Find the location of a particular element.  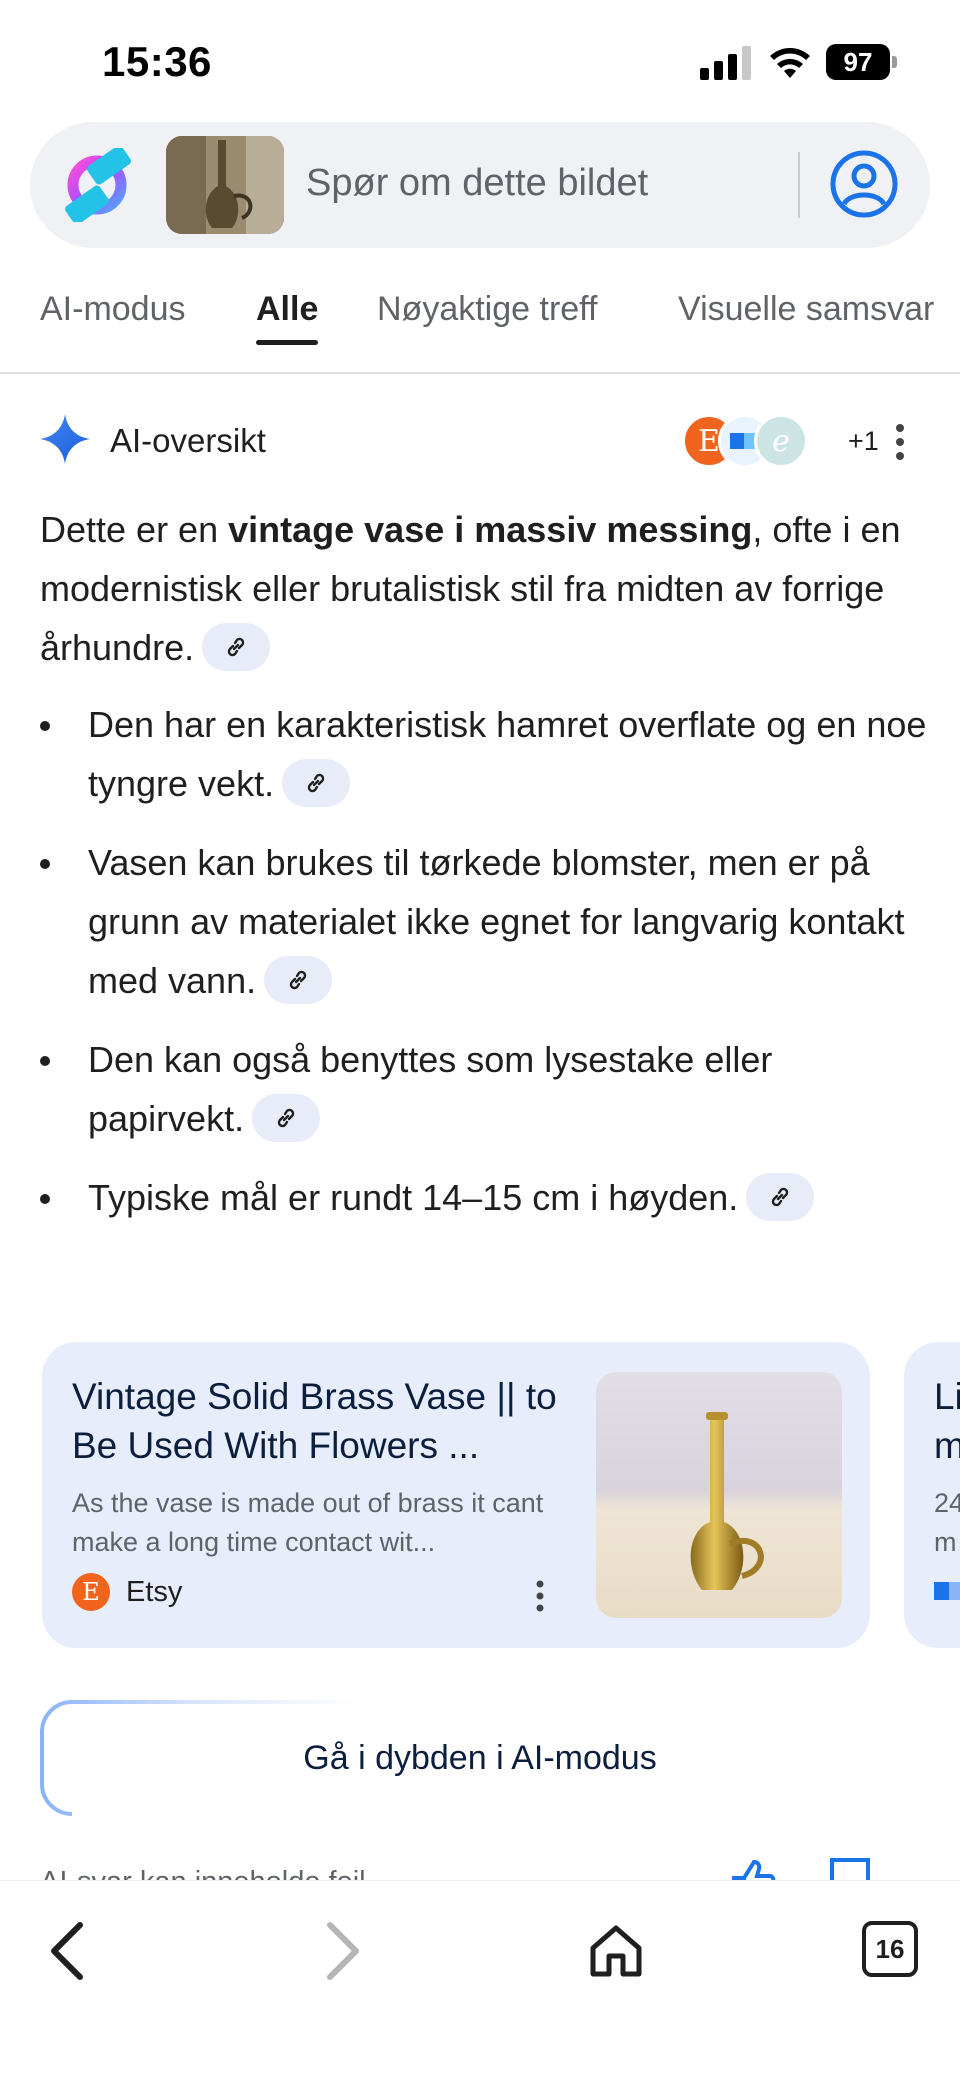

ai-overview-header: AI-oversikt E e +1 is located at coordinates (485, 442).